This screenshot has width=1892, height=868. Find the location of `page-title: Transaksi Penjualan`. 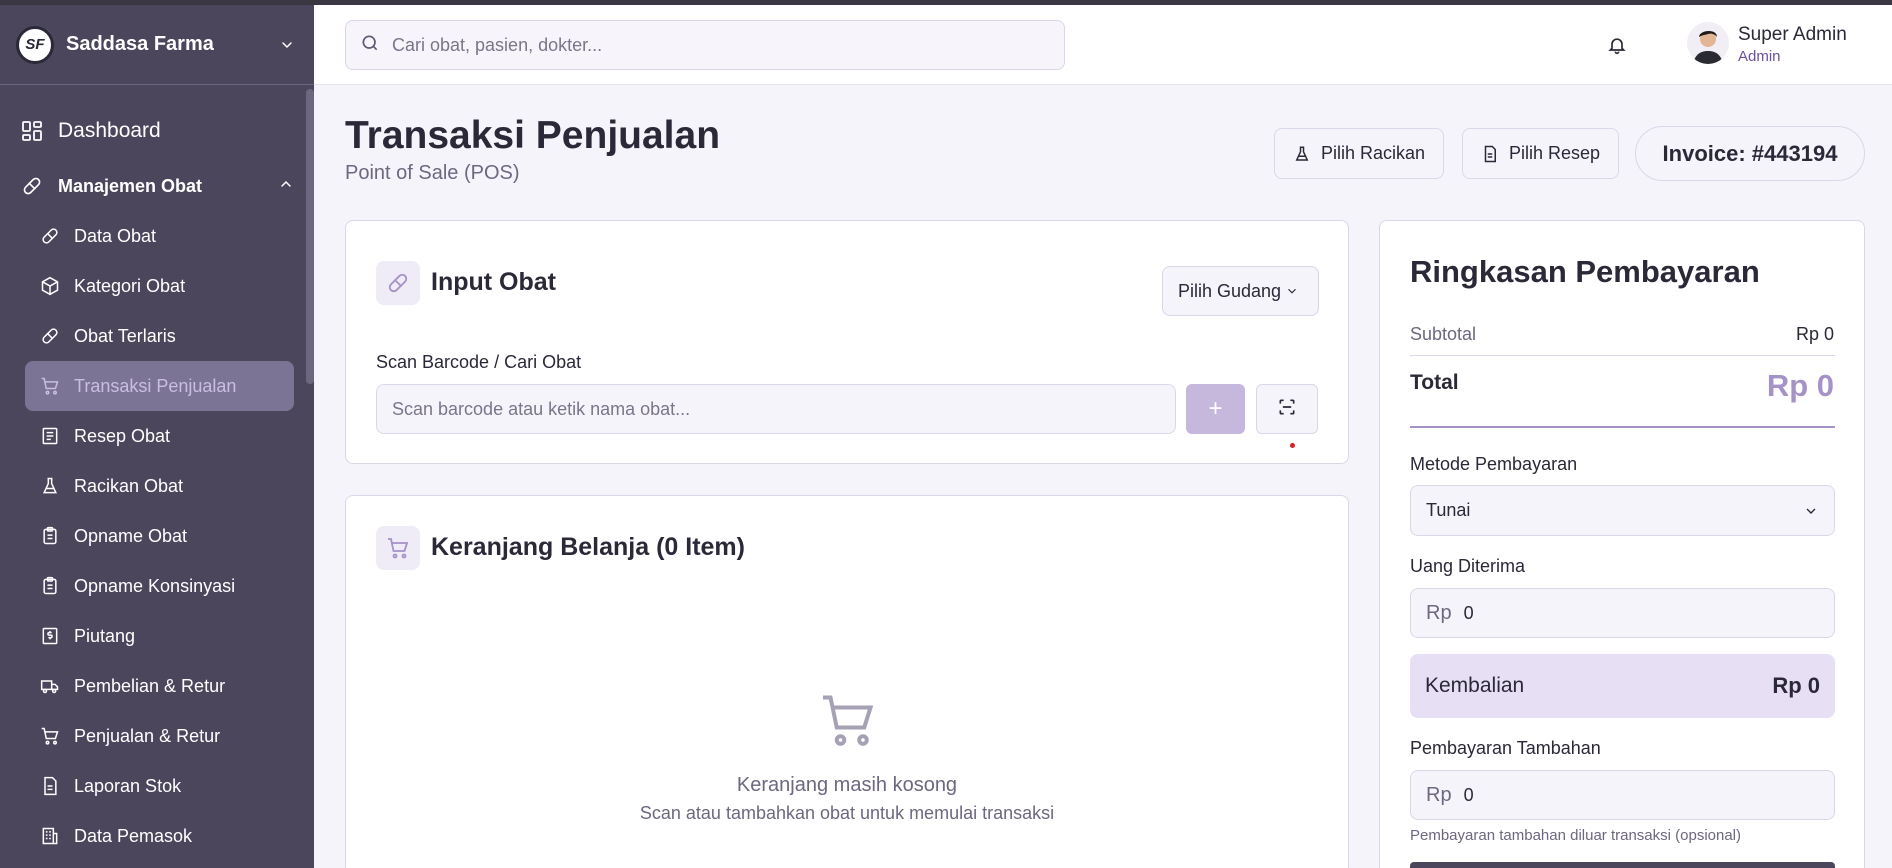

page-title: Transaksi Penjualan is located at coordinates (533, 135).